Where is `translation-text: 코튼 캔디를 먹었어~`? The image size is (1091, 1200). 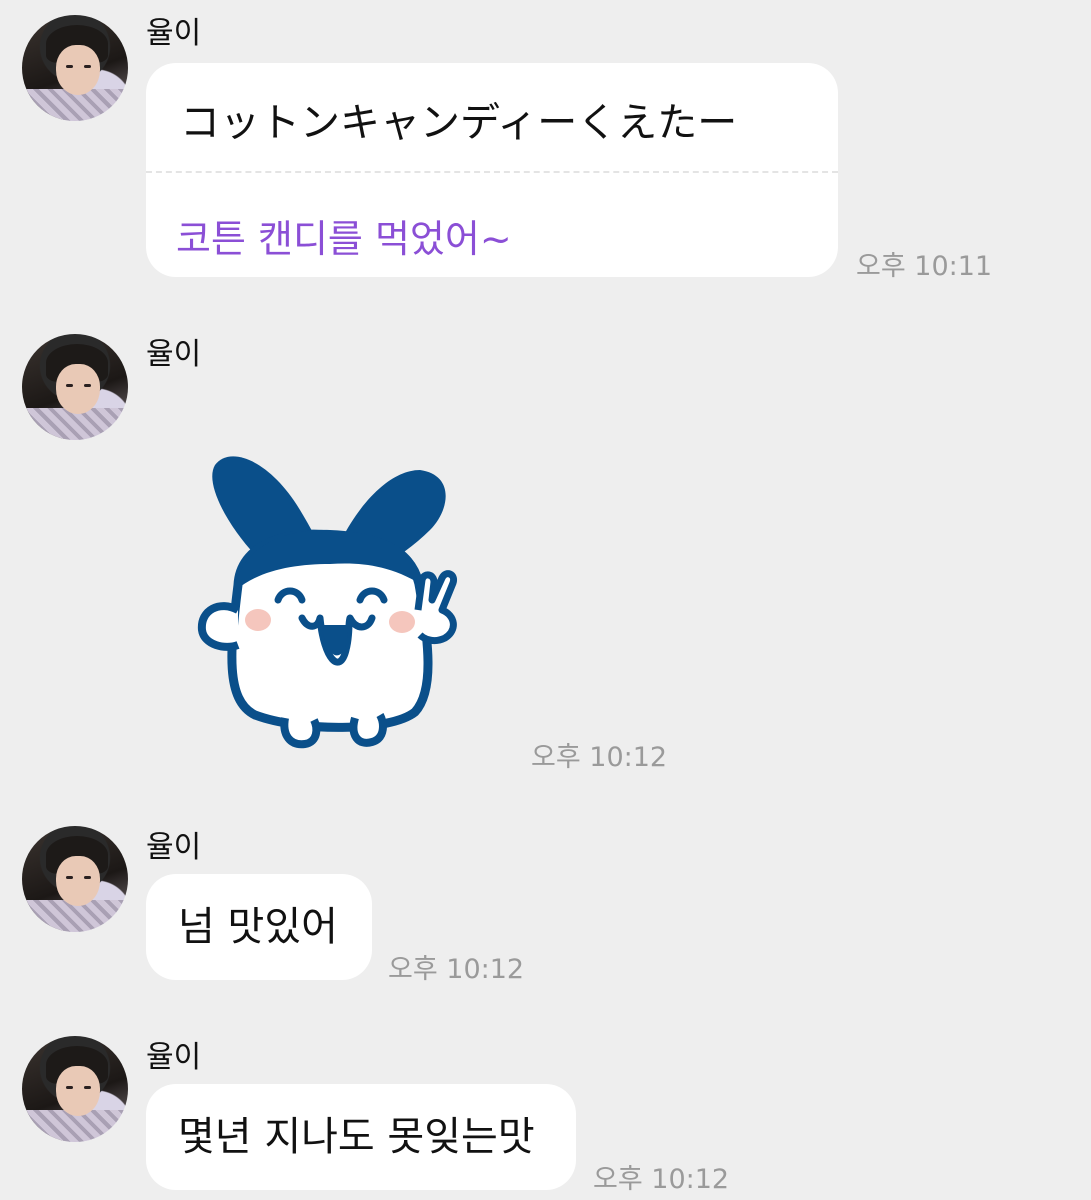 translation-text: 코튼 캔디를 먹었어~ is located at coordinates (344, 239).